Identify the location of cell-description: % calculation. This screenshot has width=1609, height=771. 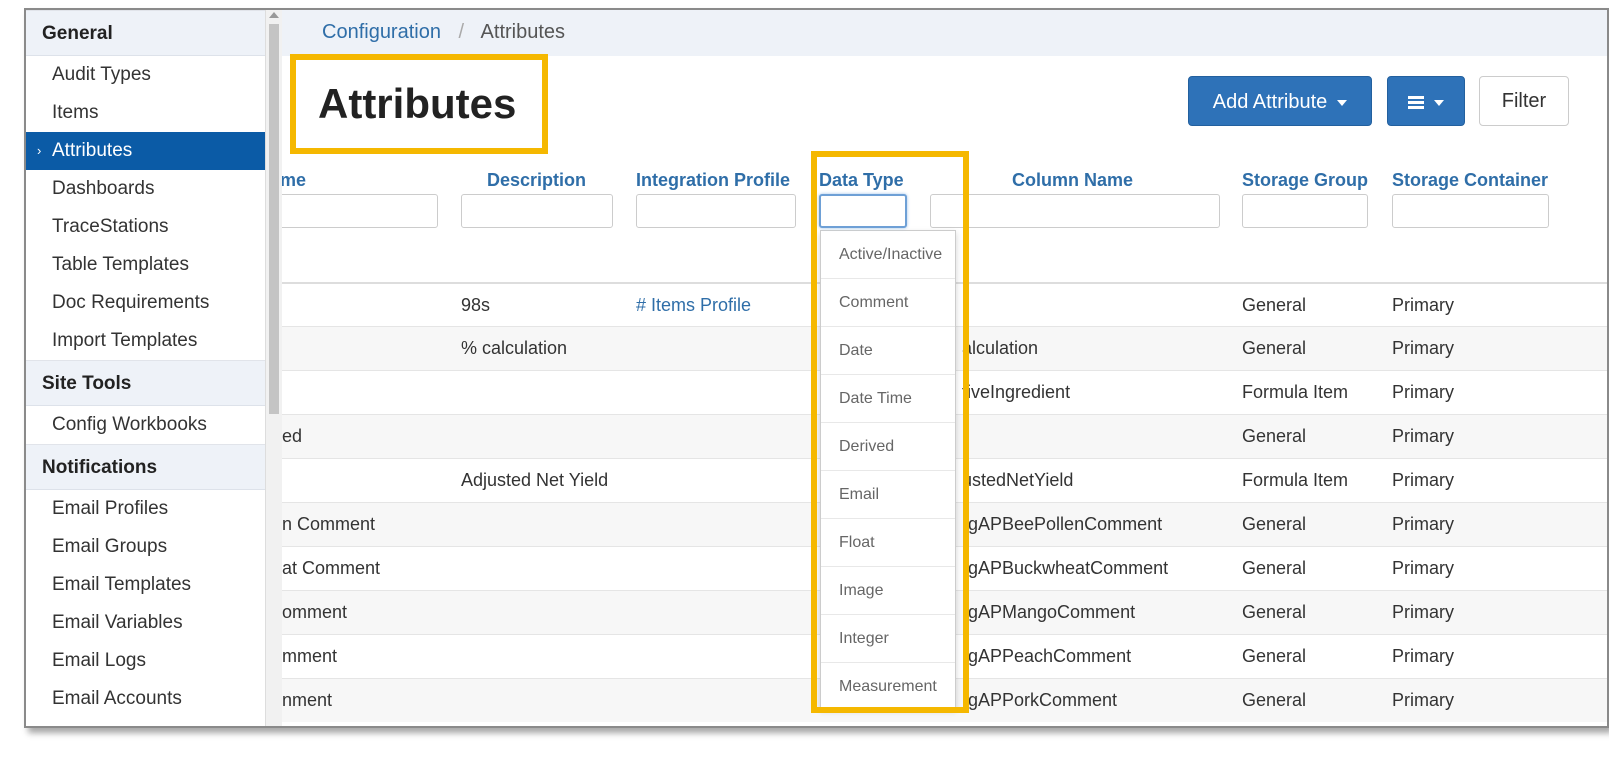
(514, 348).